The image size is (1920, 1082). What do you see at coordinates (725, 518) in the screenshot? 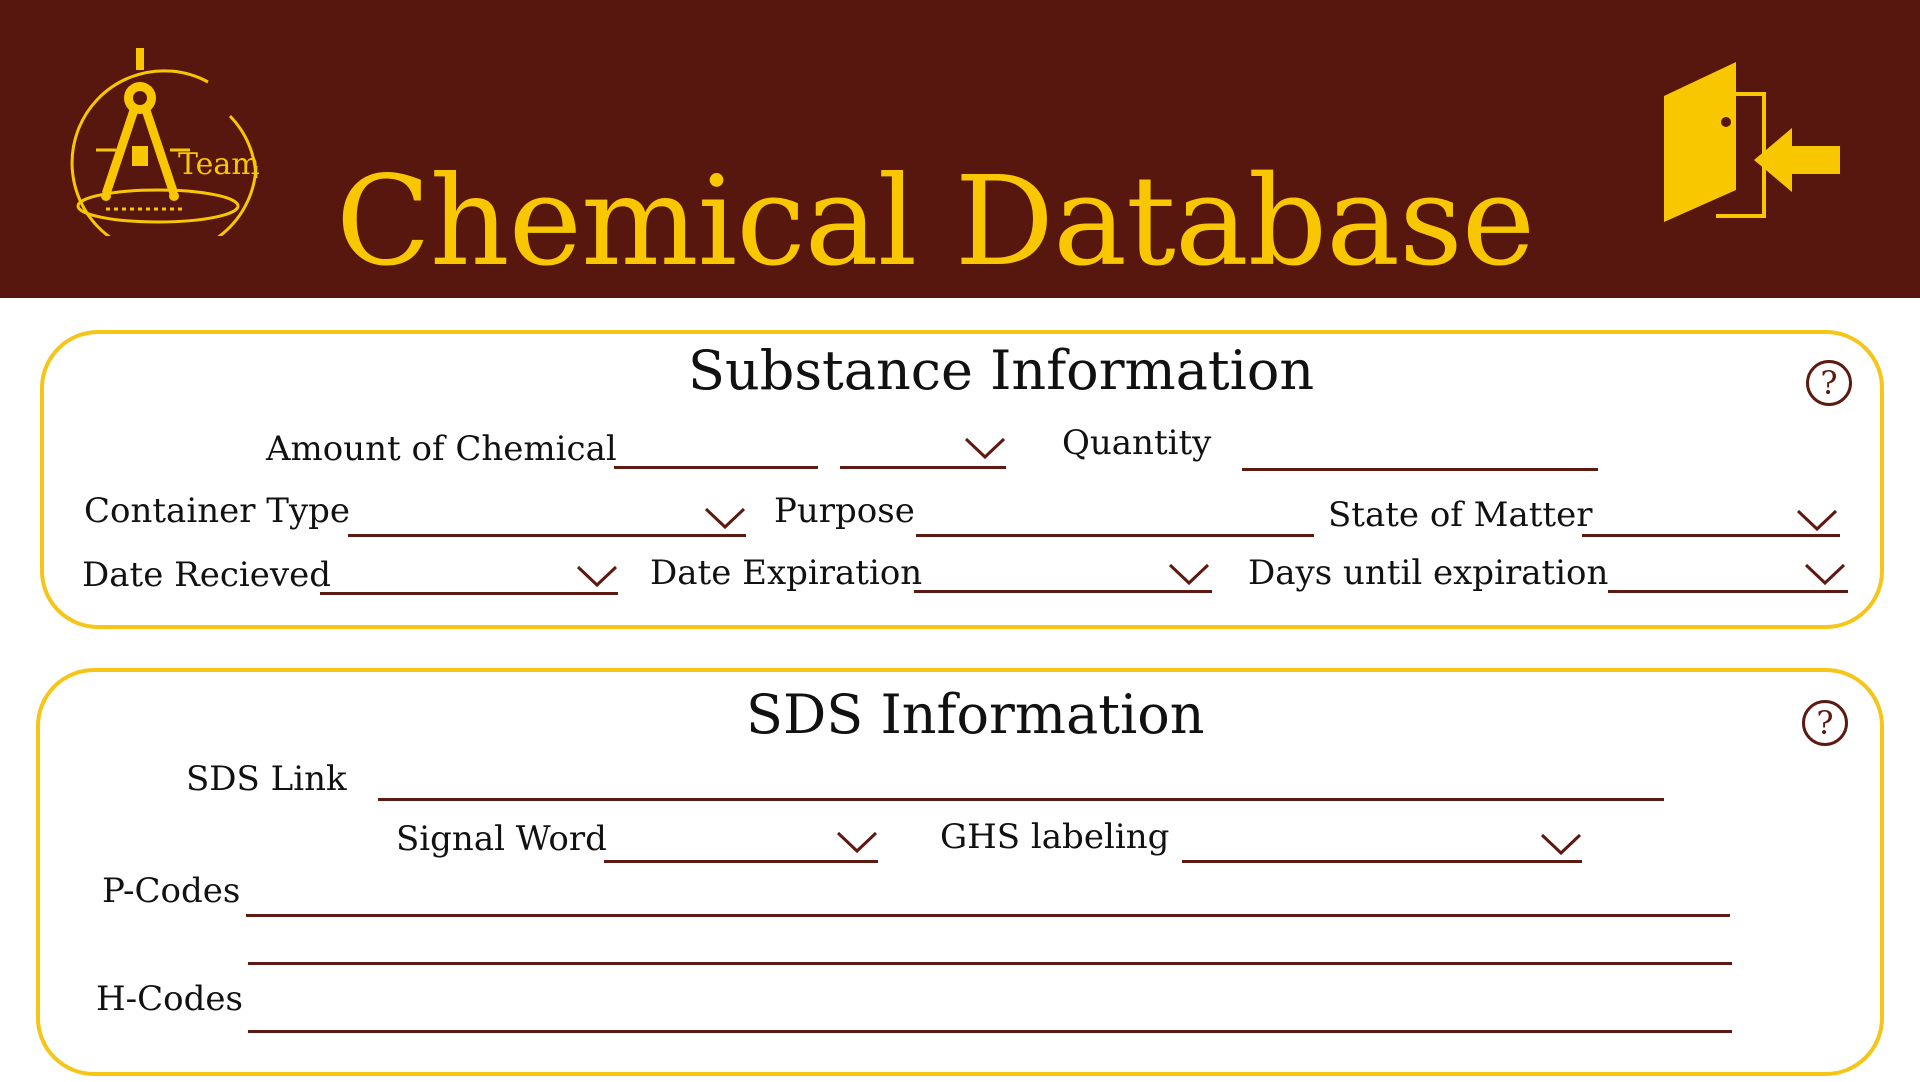
I see `container-type-chevron-down-icon` at bounding box center [725, 518].